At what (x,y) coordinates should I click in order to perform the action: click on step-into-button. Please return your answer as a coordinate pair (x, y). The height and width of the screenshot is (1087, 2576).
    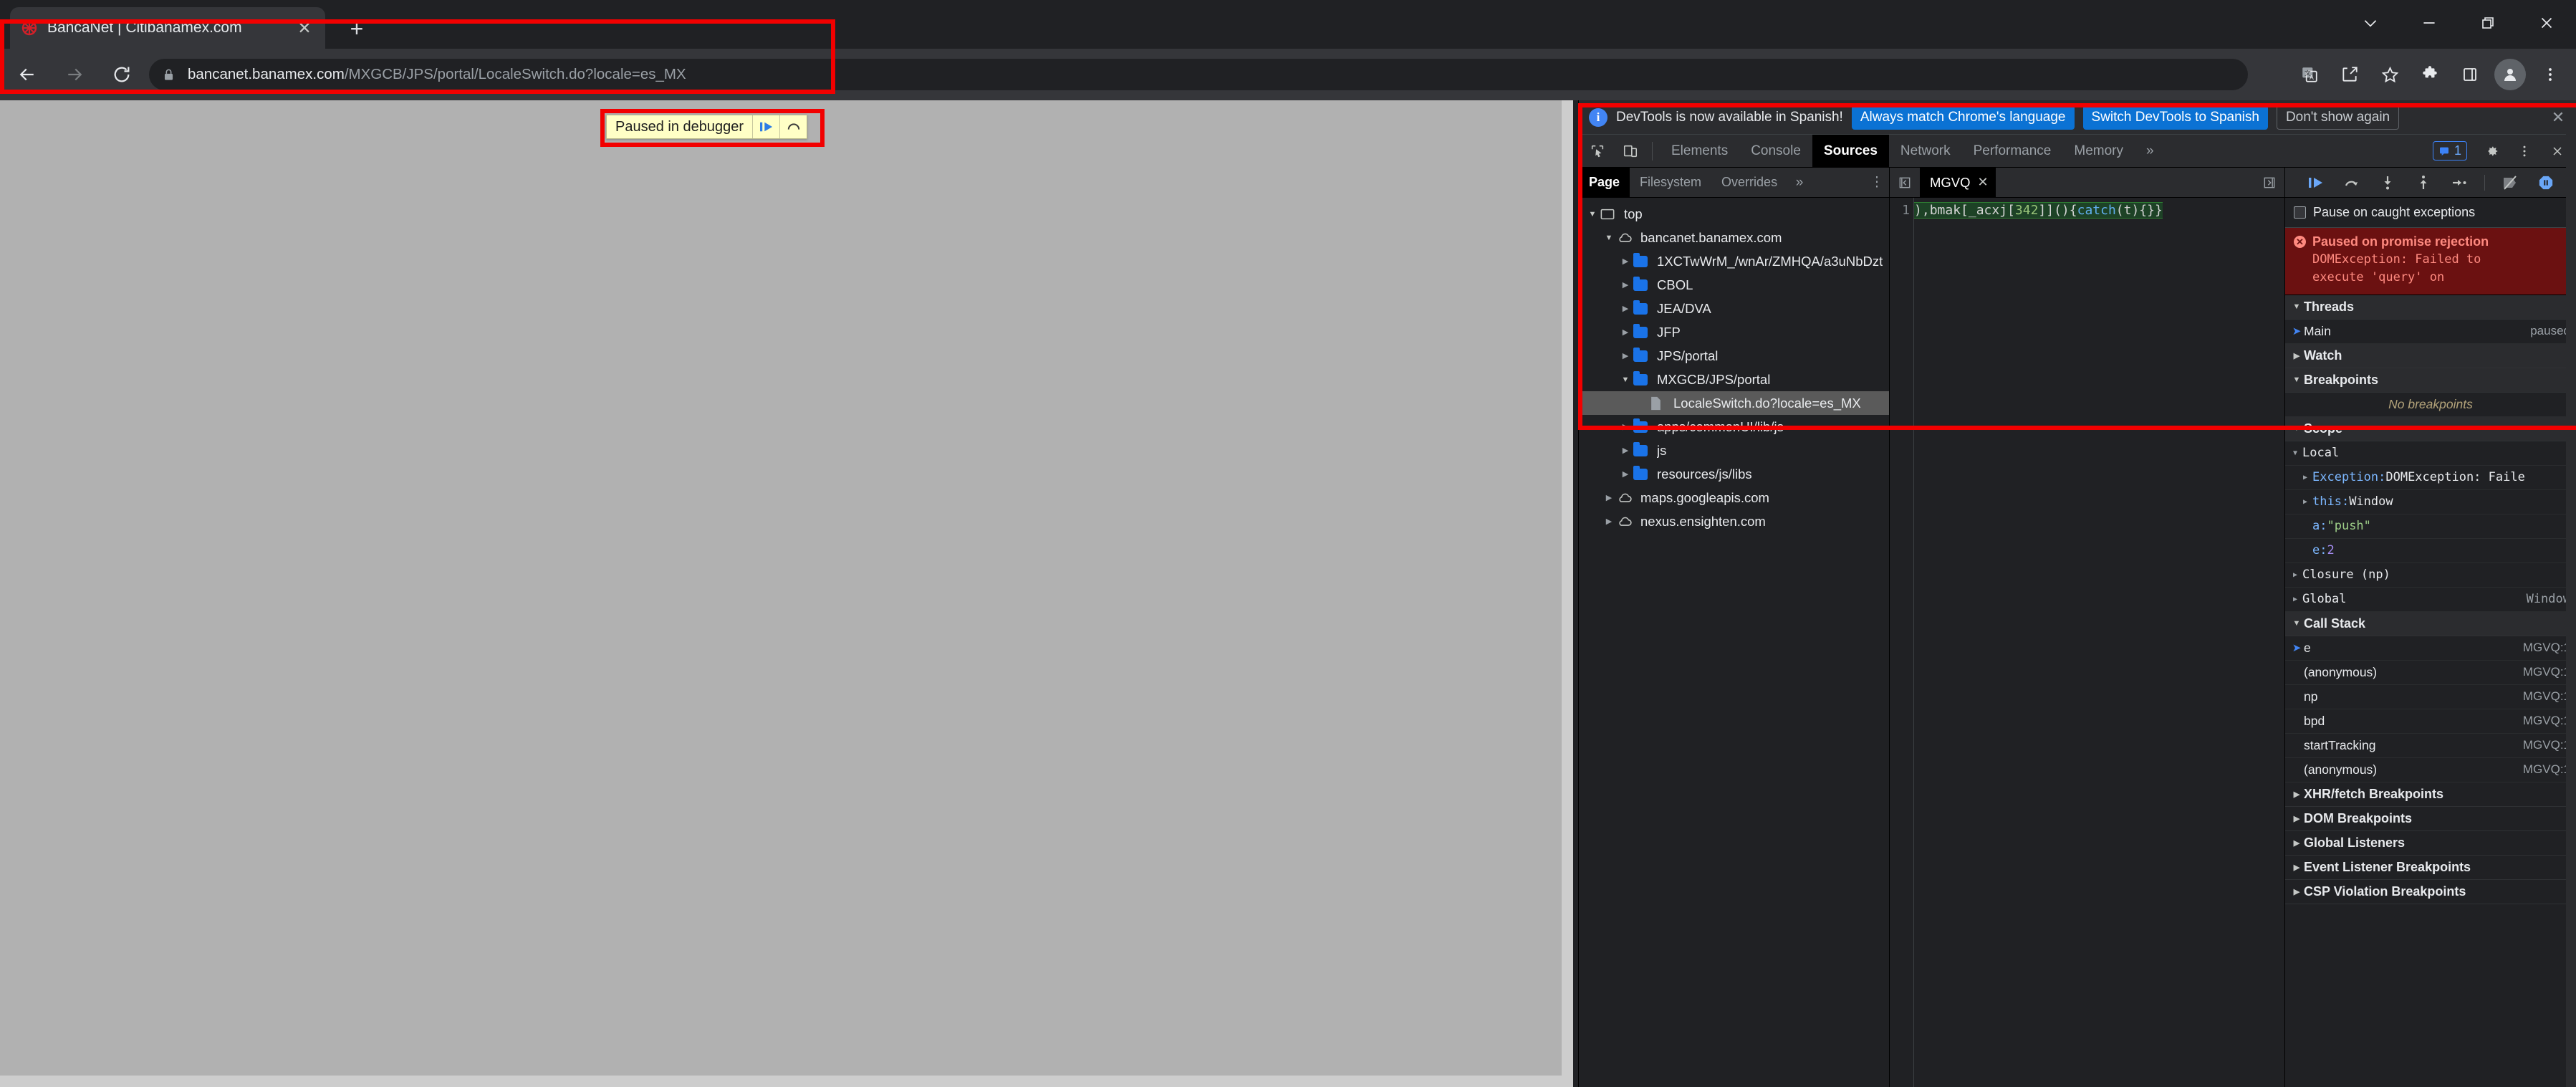
    Looking at the image, I should click on (2387, 182).